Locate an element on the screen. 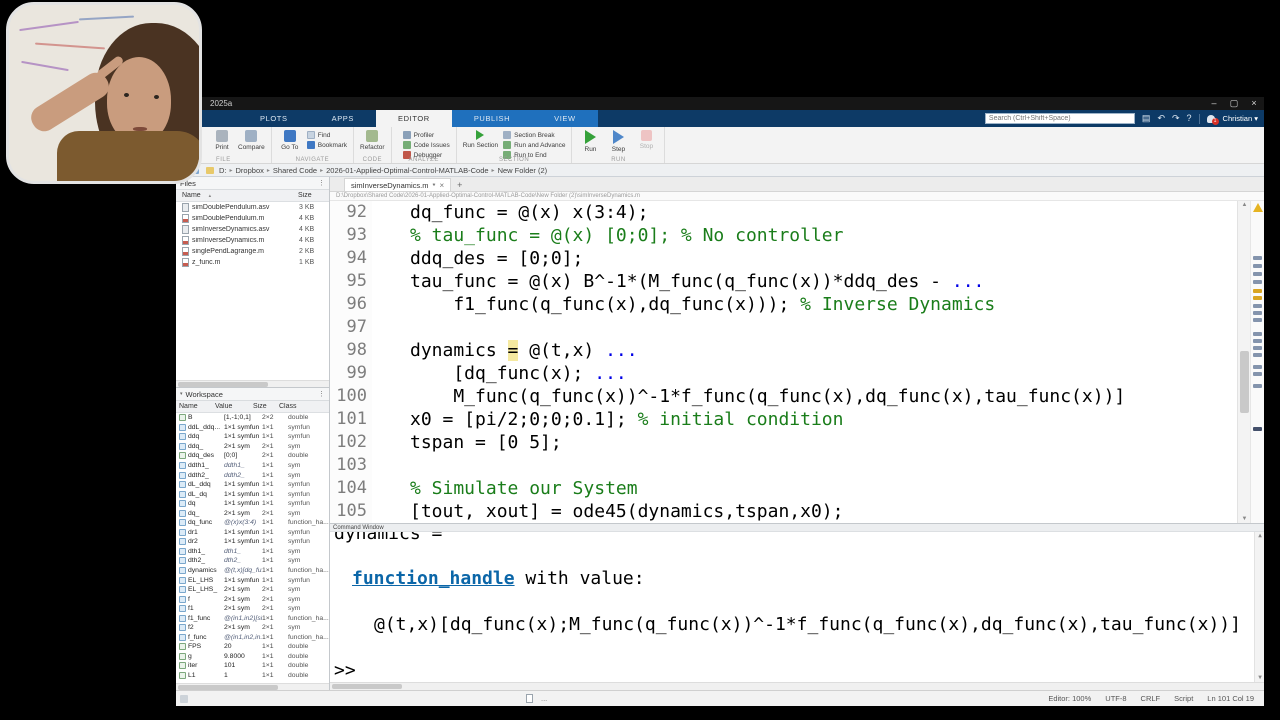  search-input is located at coordinates (1059, 118).